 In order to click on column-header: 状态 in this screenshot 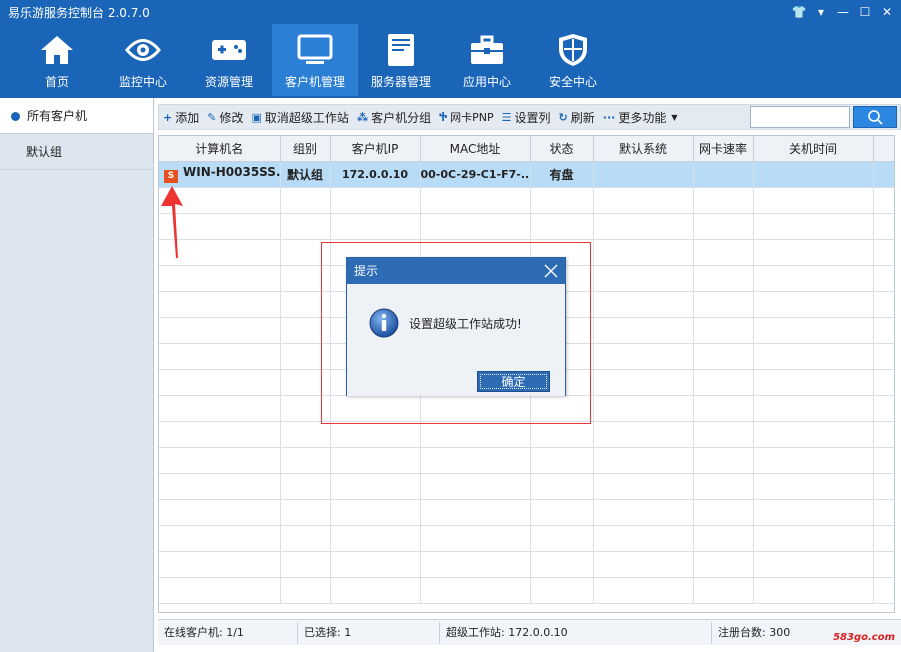, I will do `click(562, 149)`.